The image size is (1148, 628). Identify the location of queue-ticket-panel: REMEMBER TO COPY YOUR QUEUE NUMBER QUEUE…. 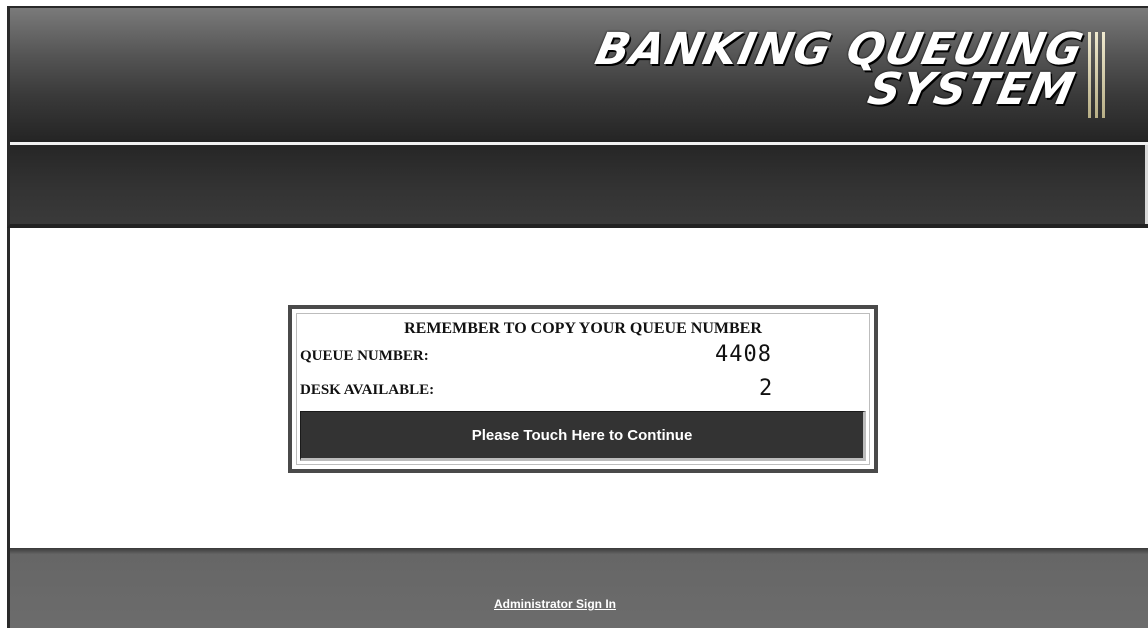
(583, 389).